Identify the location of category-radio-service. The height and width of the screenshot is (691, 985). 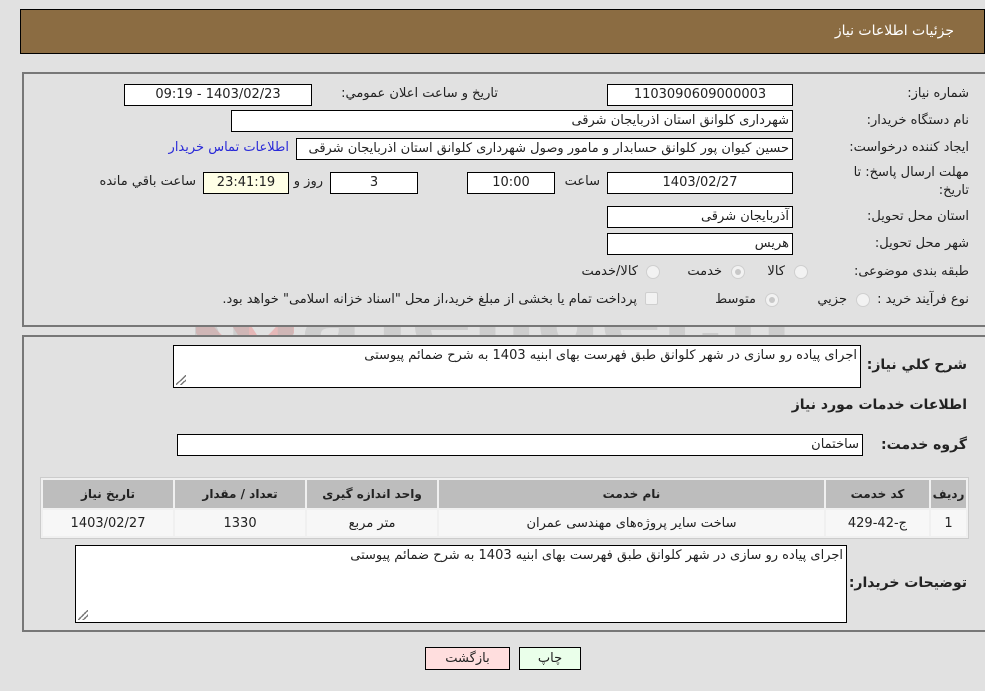
(738, 272).